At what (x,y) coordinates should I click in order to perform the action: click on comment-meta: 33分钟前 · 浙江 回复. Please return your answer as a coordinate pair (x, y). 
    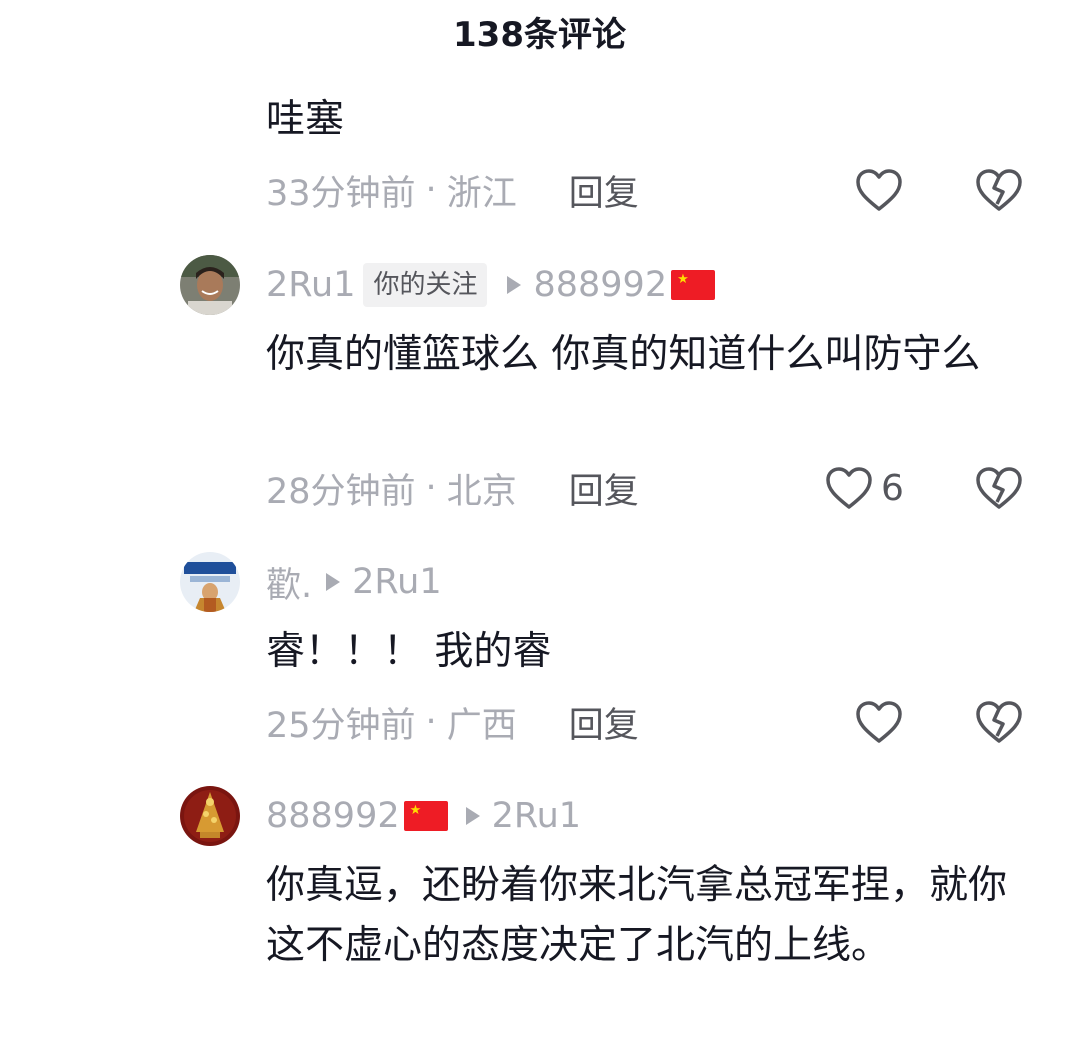
    Looking at the image, I should click on (452, 190).